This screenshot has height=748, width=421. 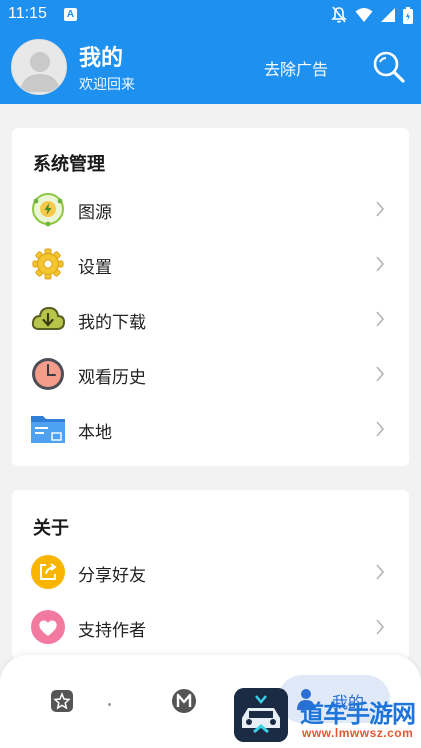 What do you see at coordinates (210, 429) in the screenshot?
I see `menu-item-local: 本地` at bounding box center [210, 429].